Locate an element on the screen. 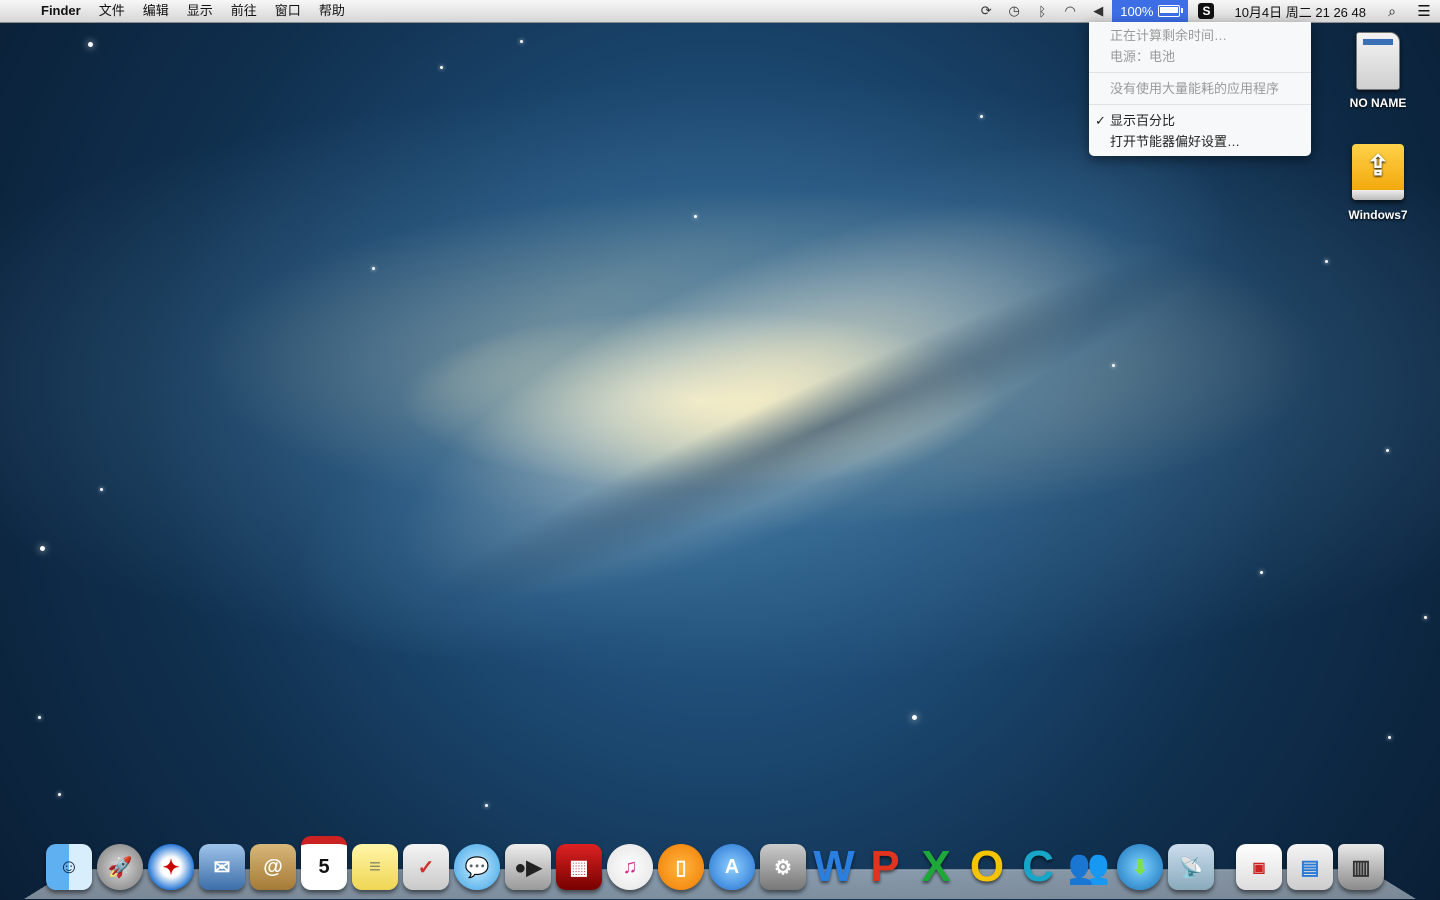 The height and width of the screenshot is (900, 1440). desktop-icon-windows7: ⇪ Windows7 is located at coordinates (1378, 183).